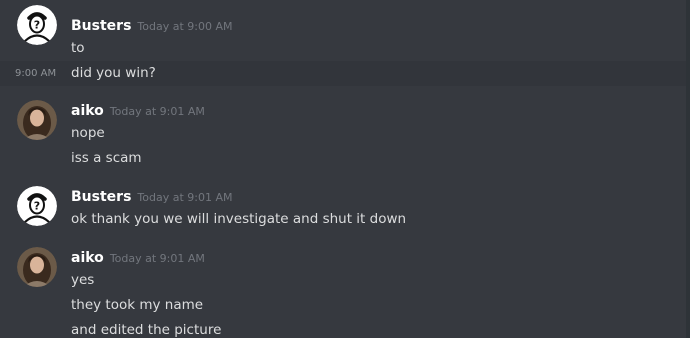 The image size is (690, 338). What do you see at coordinates (137, 305) in the screenshot?
I see `message-text: they took my name` at bounding box center [137, 305].